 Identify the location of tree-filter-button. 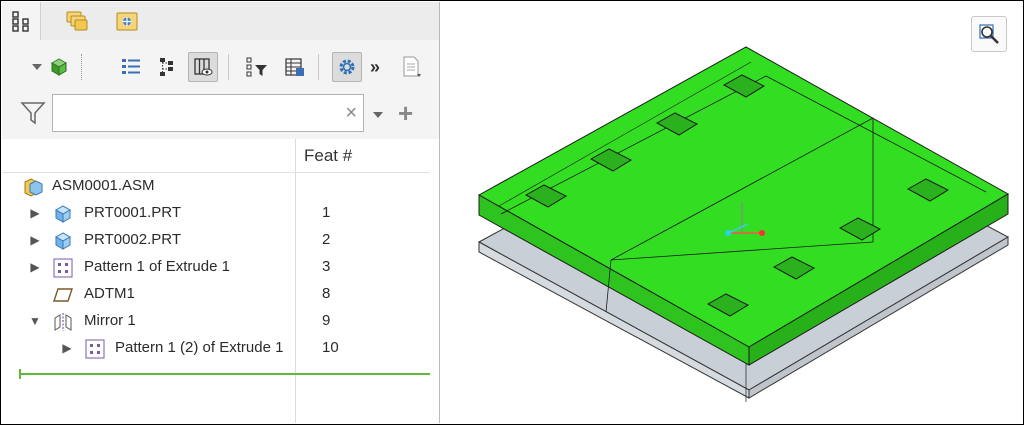
(257, 67).